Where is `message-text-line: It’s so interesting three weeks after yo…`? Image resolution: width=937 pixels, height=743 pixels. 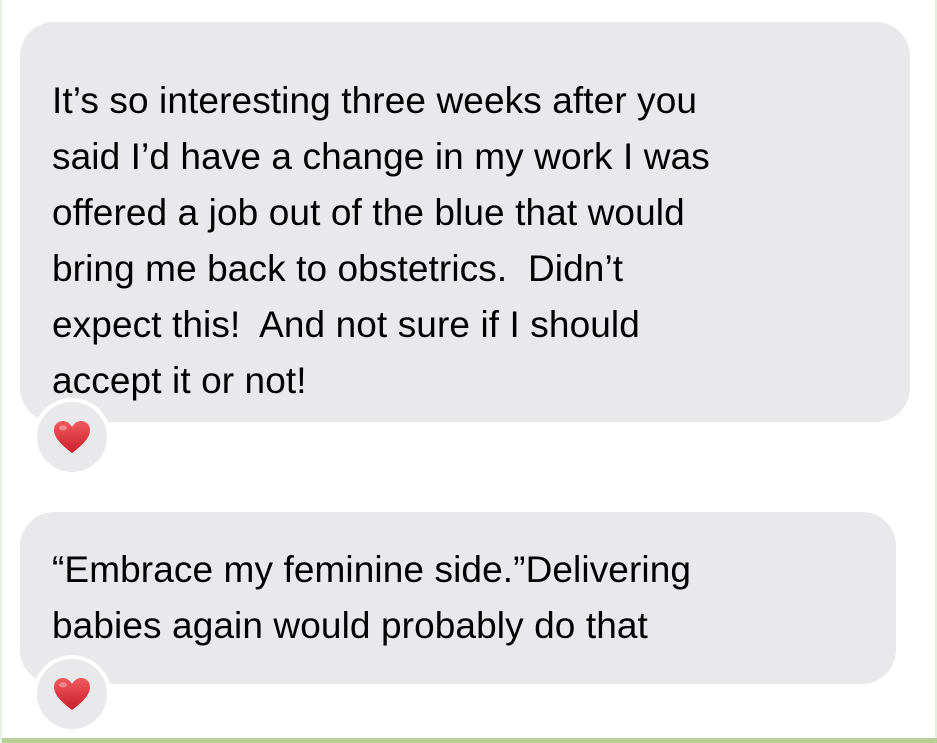 message-text-line: It’s so interesting three weeks after yo… is located at coordinates (375, 100).